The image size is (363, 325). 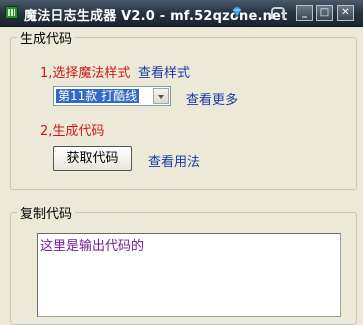 I want to click on ribbon-icon, so click(x=278, y=13).